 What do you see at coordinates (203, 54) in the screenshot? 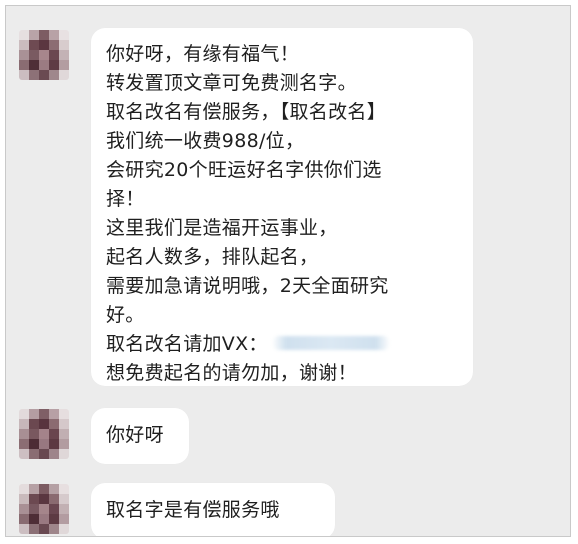
I see `message-line: 你好呀，有缘有福气！` at bounding box center [203, 54].